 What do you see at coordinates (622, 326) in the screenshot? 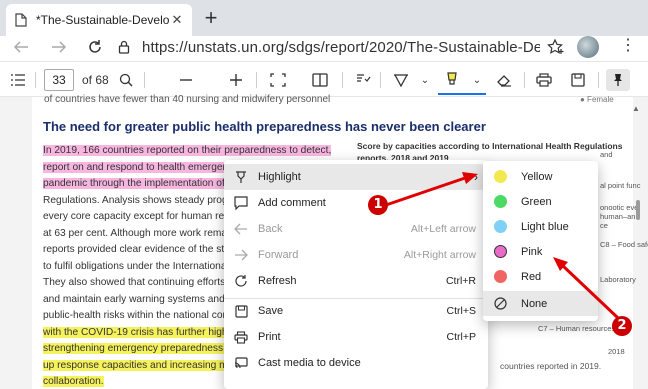
I see `annotation-badge-2: 2` at bounding box center [622, 326].